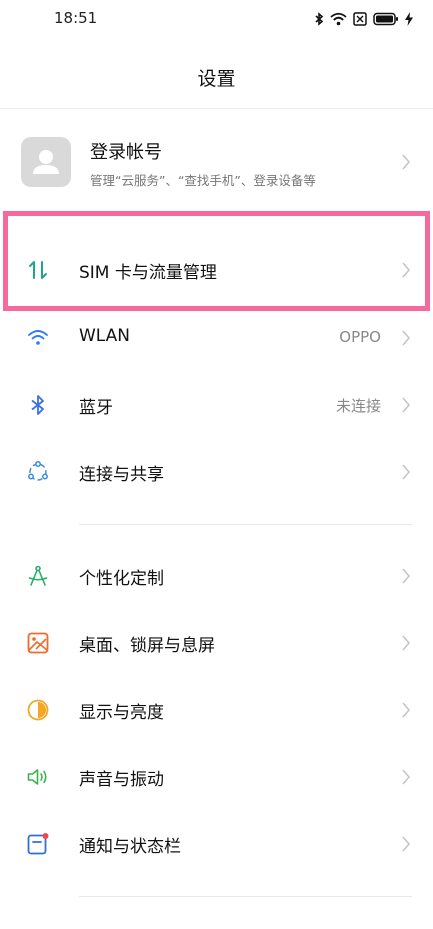 The height and width of the screenshot is (929, 433). Describe the element at coordinates (130, 847) in the screenshot. I see `settings-item-label: 通知与状态栏` at that location.